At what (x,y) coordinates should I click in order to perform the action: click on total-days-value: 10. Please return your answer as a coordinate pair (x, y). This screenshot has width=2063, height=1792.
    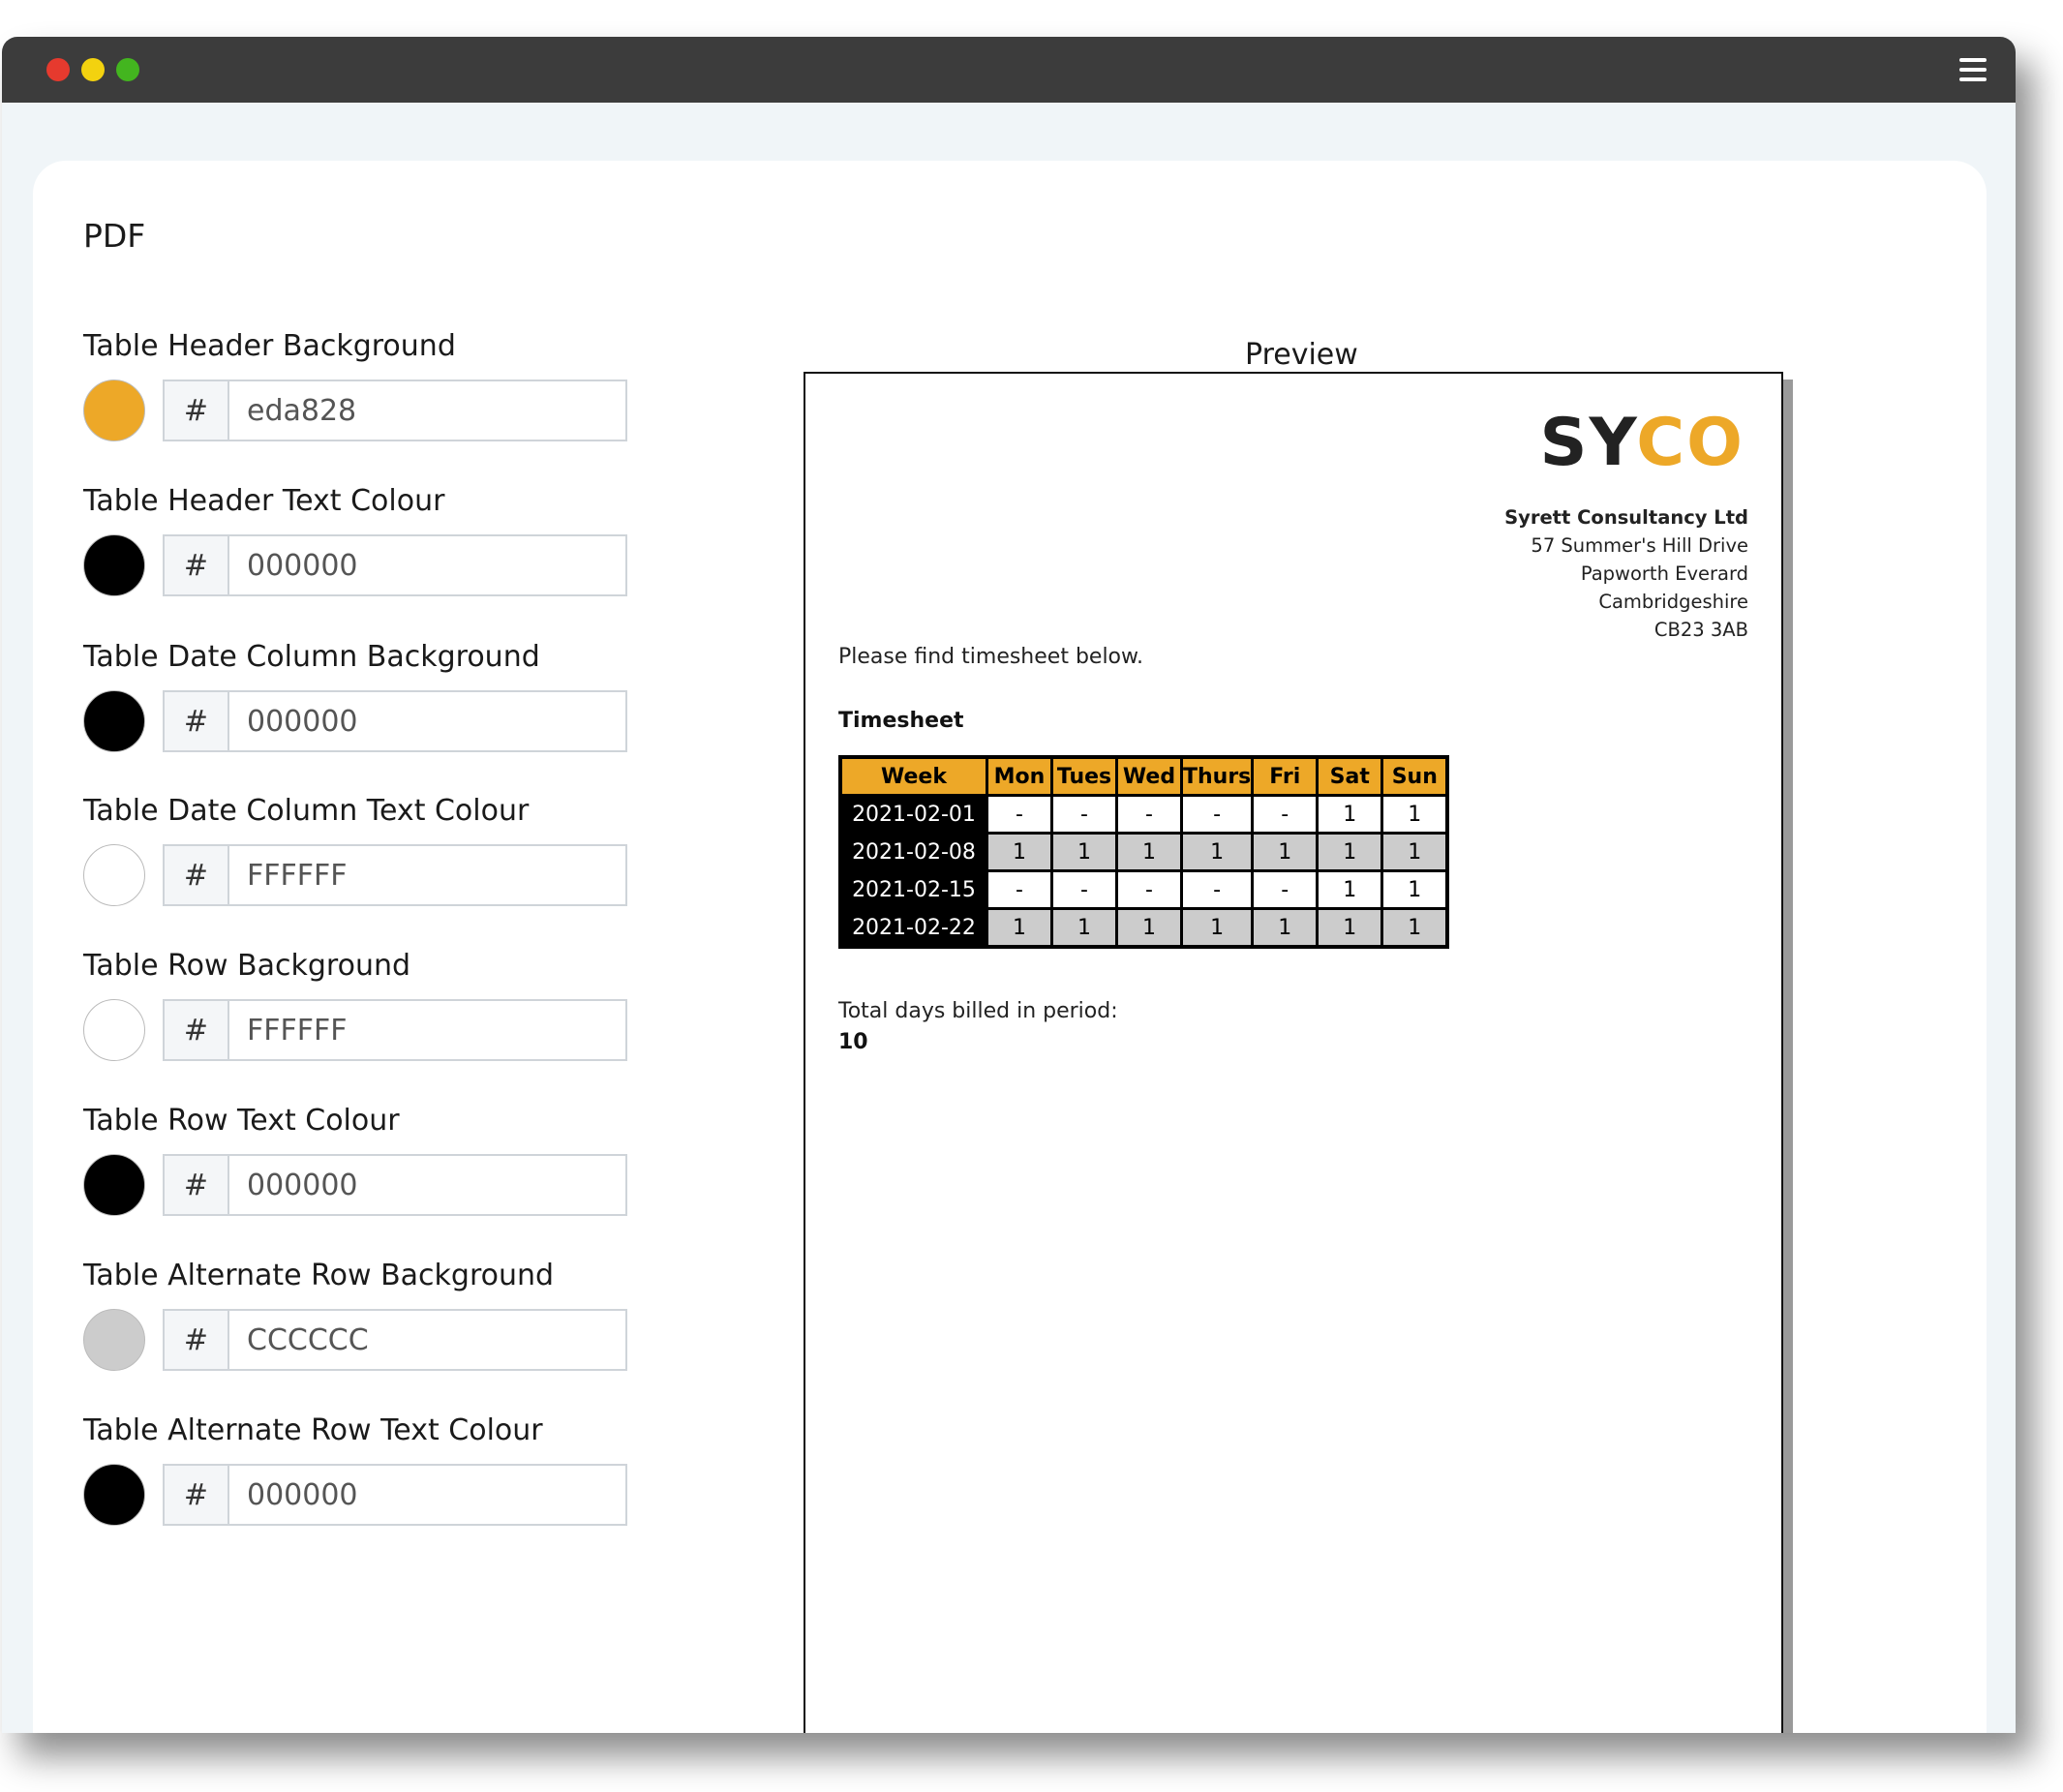
    Looking at the image, I should click on (853, 1042).